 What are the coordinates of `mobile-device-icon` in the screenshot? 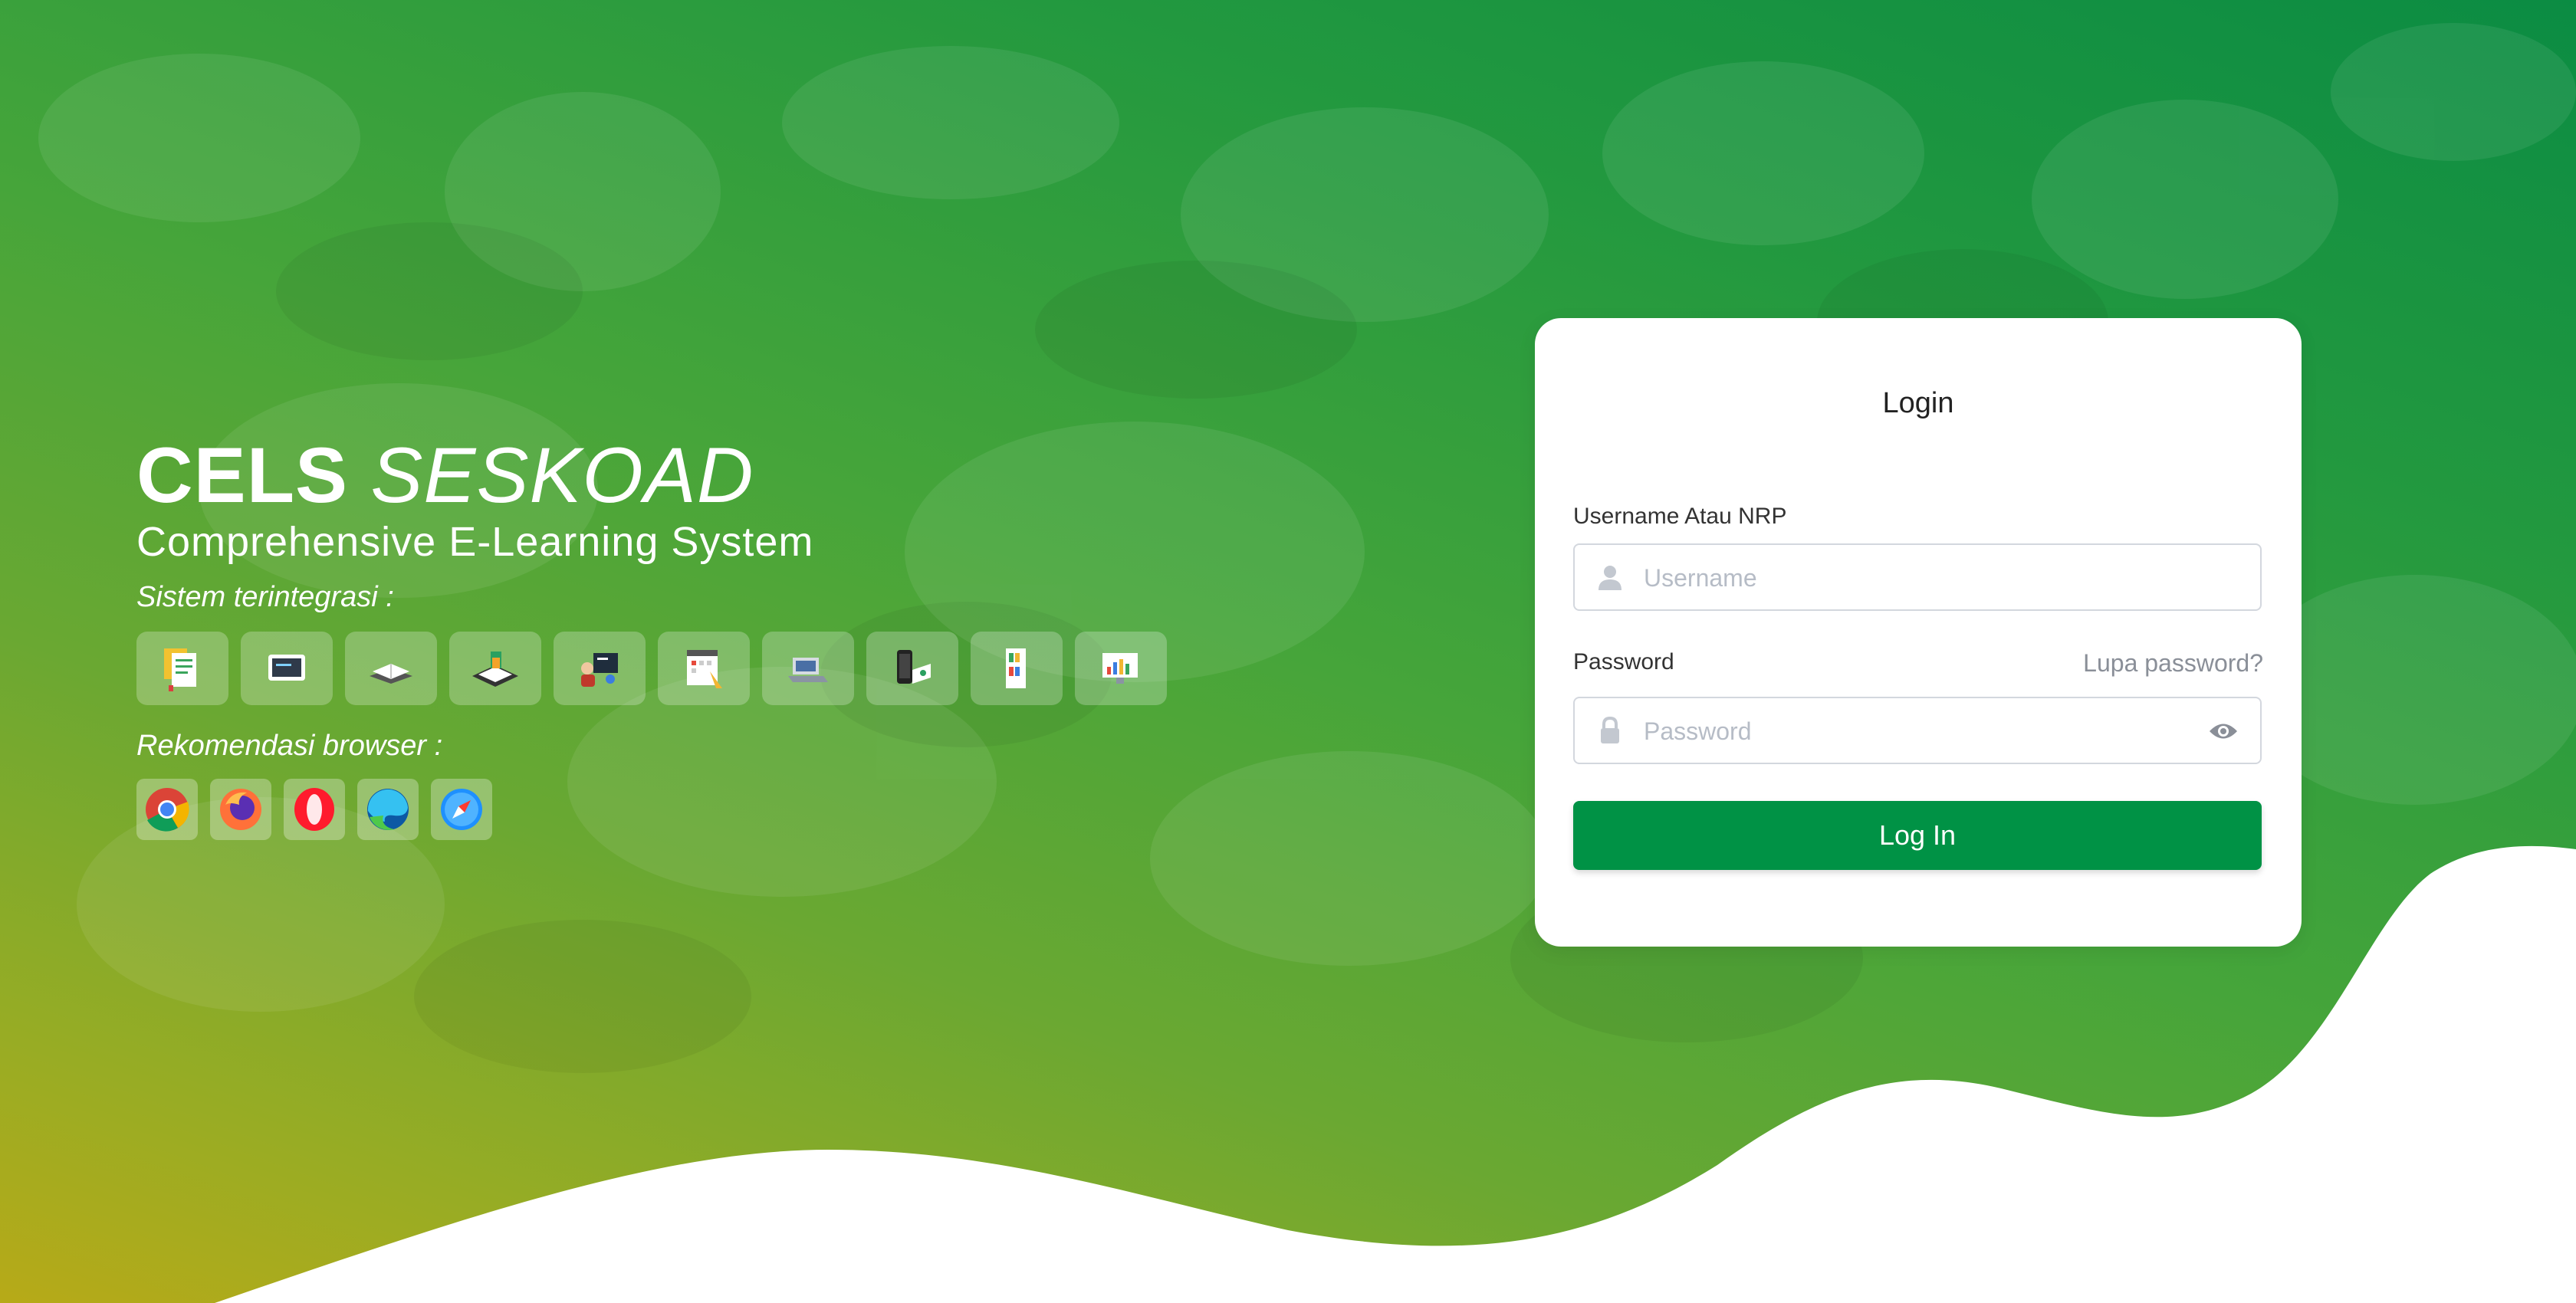 It's located at (914, 667).